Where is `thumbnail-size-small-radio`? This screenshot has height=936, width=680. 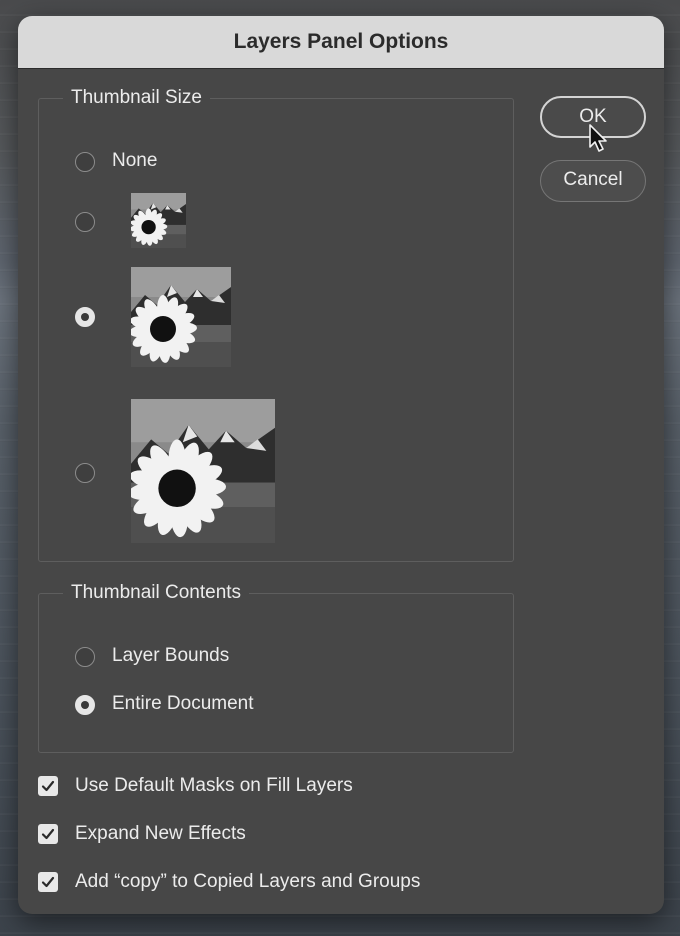 thumbnail-size-small-radio is located at coordinates (85, 222).